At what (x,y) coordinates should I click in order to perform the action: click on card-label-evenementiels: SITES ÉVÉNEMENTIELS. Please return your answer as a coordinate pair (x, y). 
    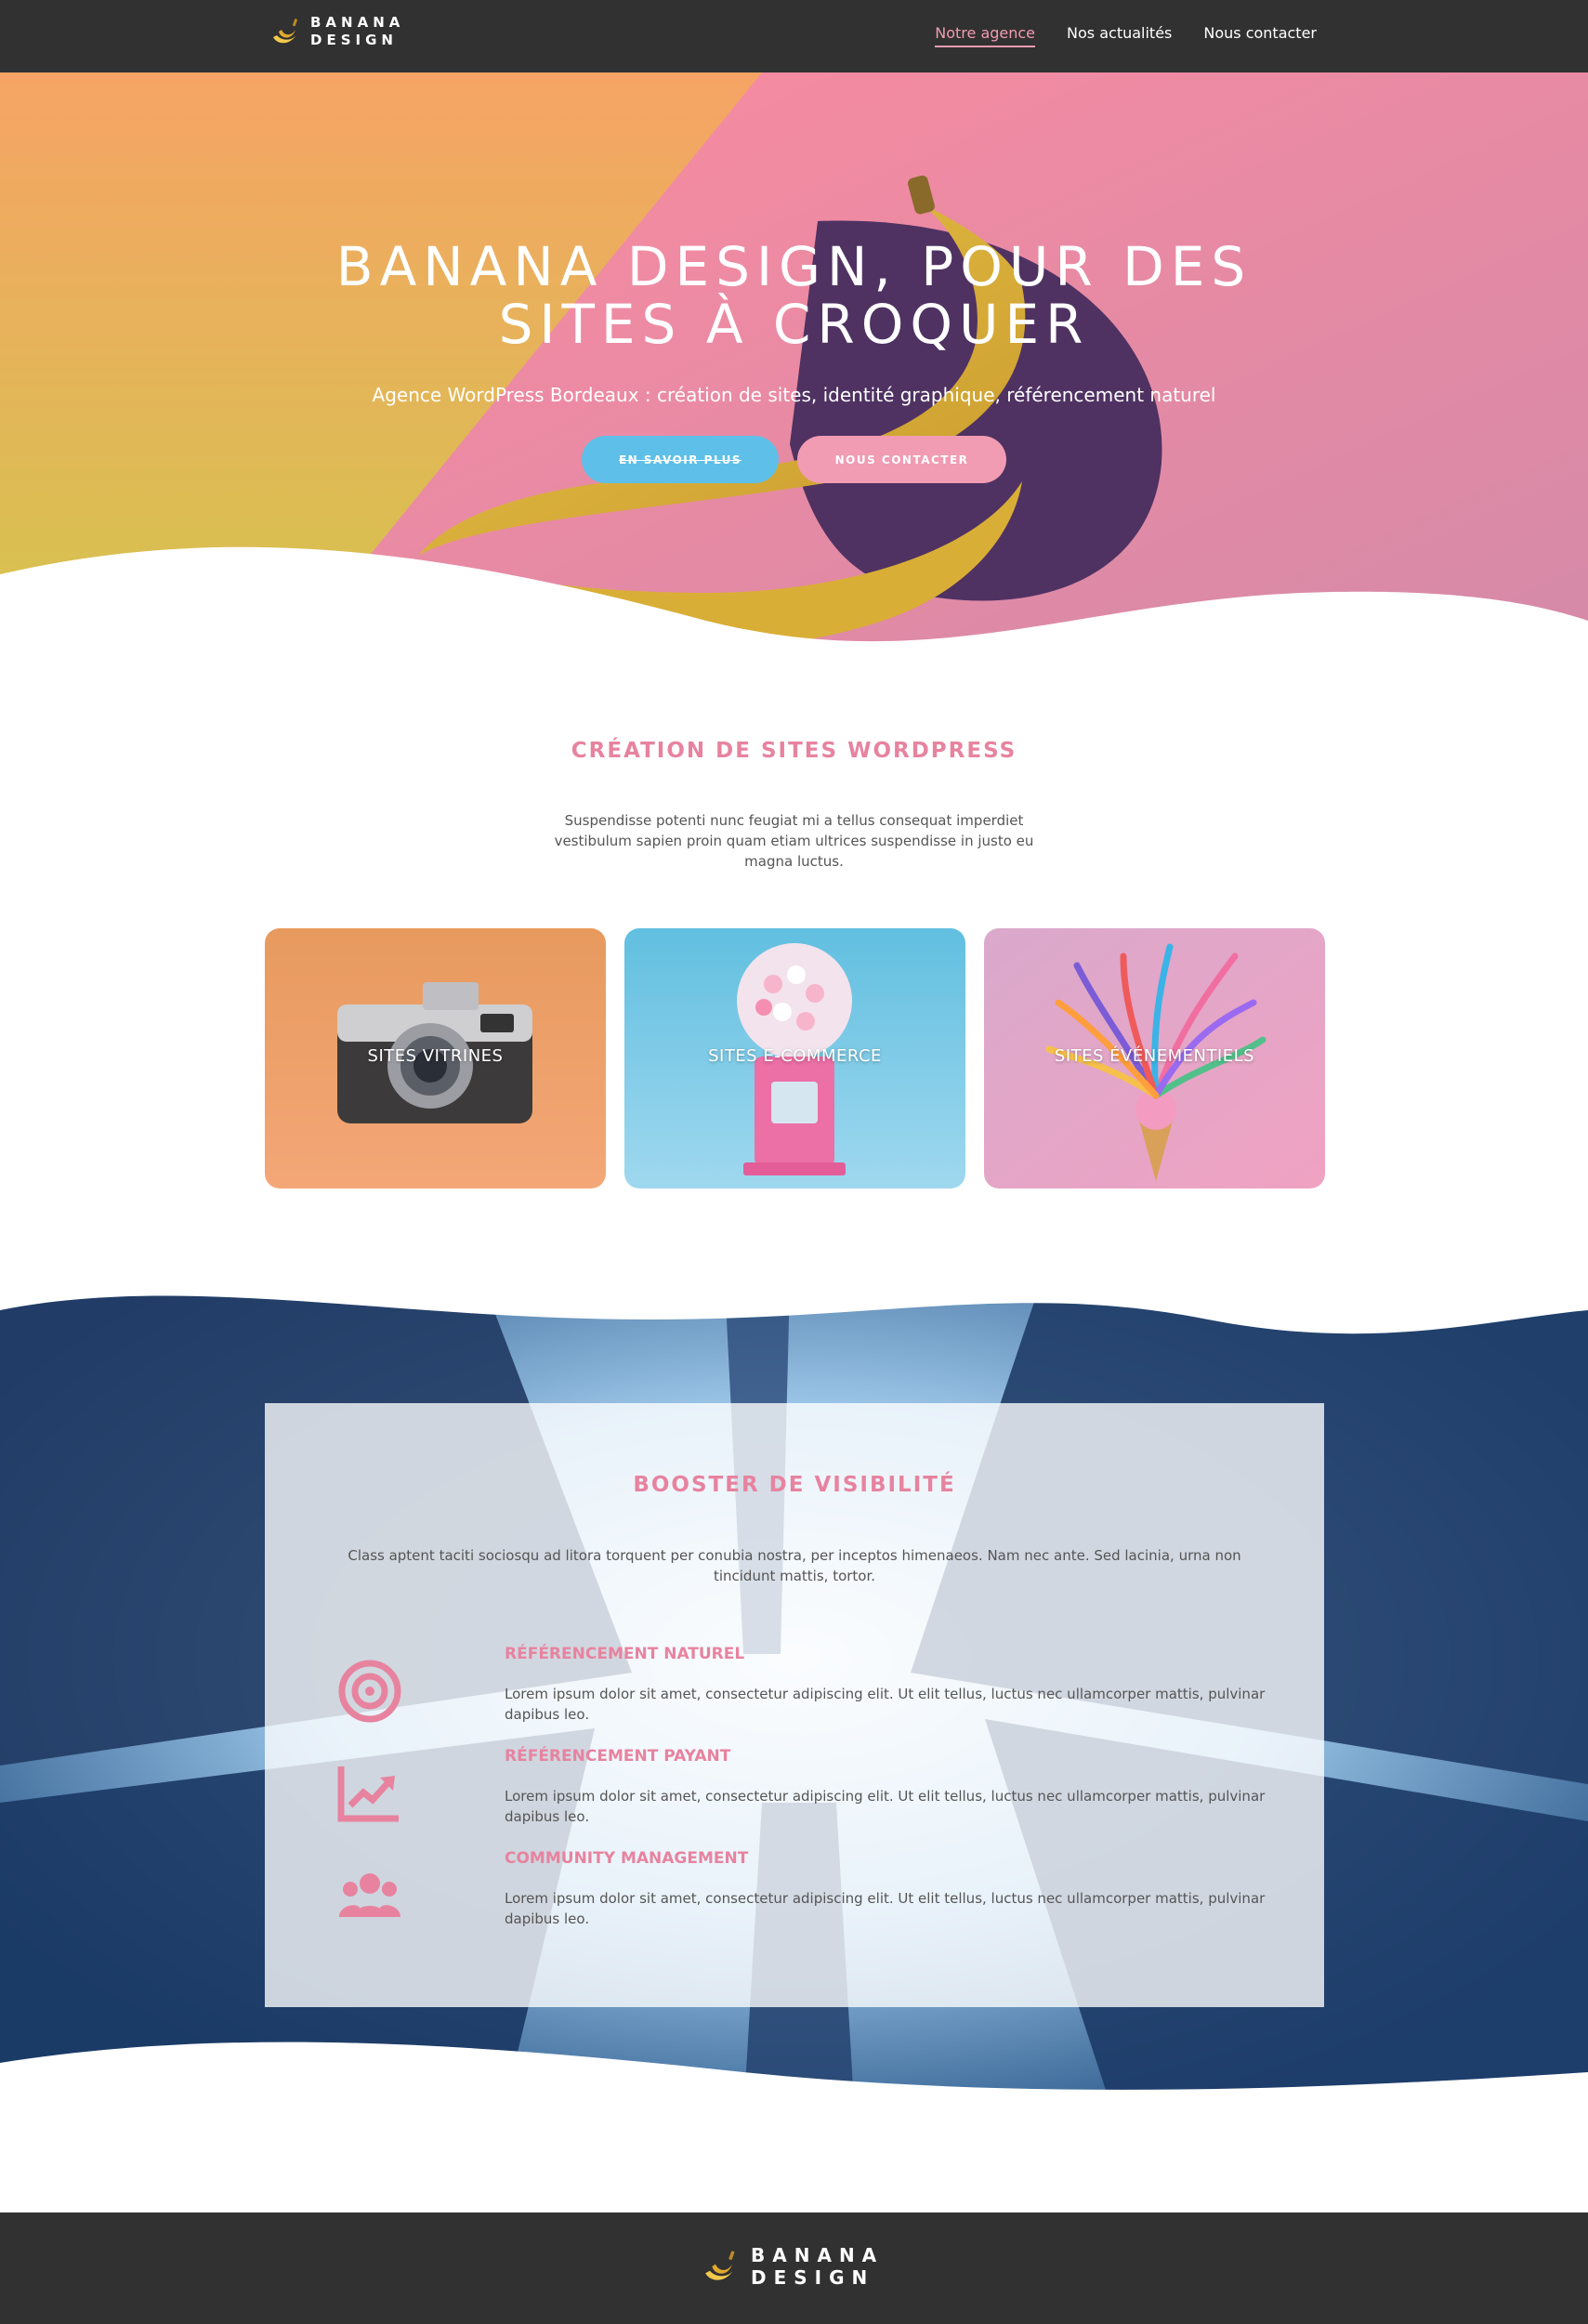
    Looking at the image, I should click on (1154, 1056).